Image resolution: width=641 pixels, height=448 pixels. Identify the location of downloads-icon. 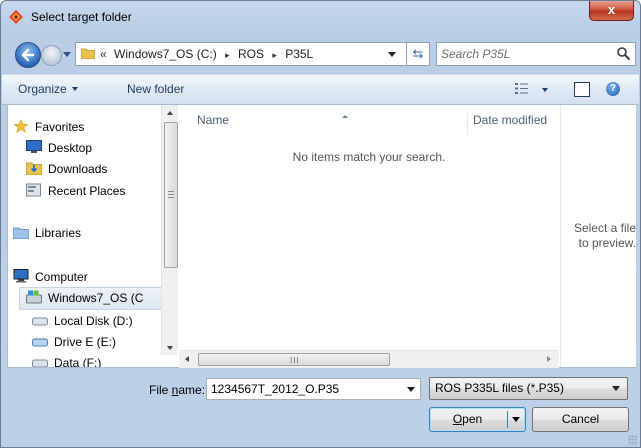
(34, 168).